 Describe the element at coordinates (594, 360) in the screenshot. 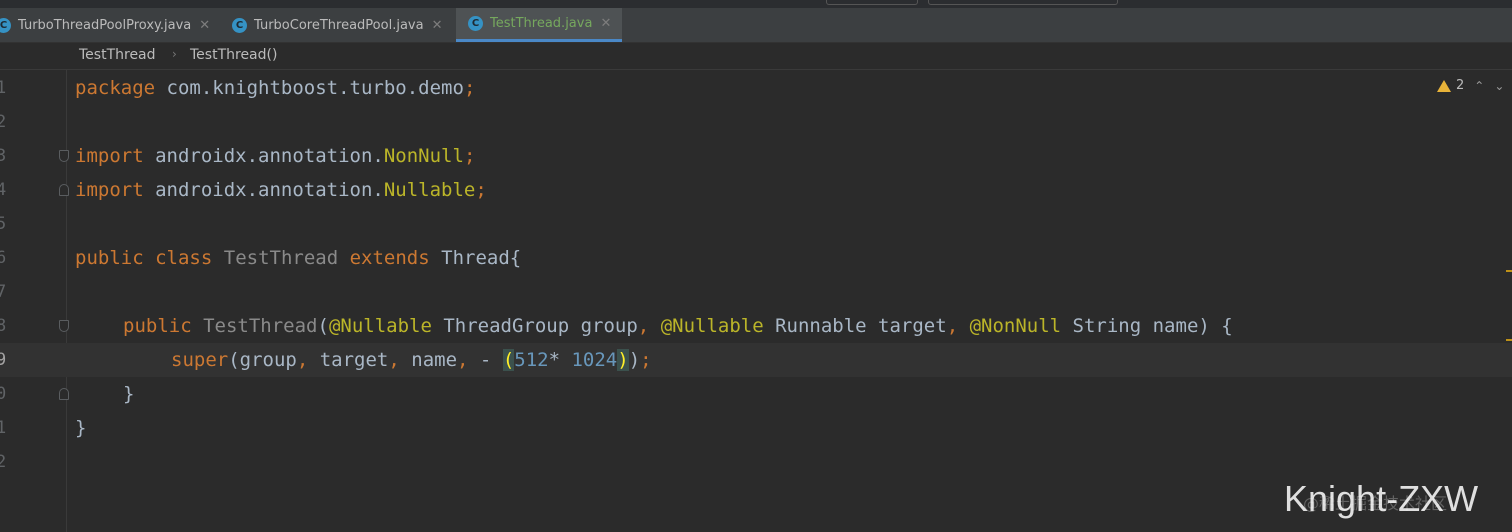

I see `number: 1024` at that location.